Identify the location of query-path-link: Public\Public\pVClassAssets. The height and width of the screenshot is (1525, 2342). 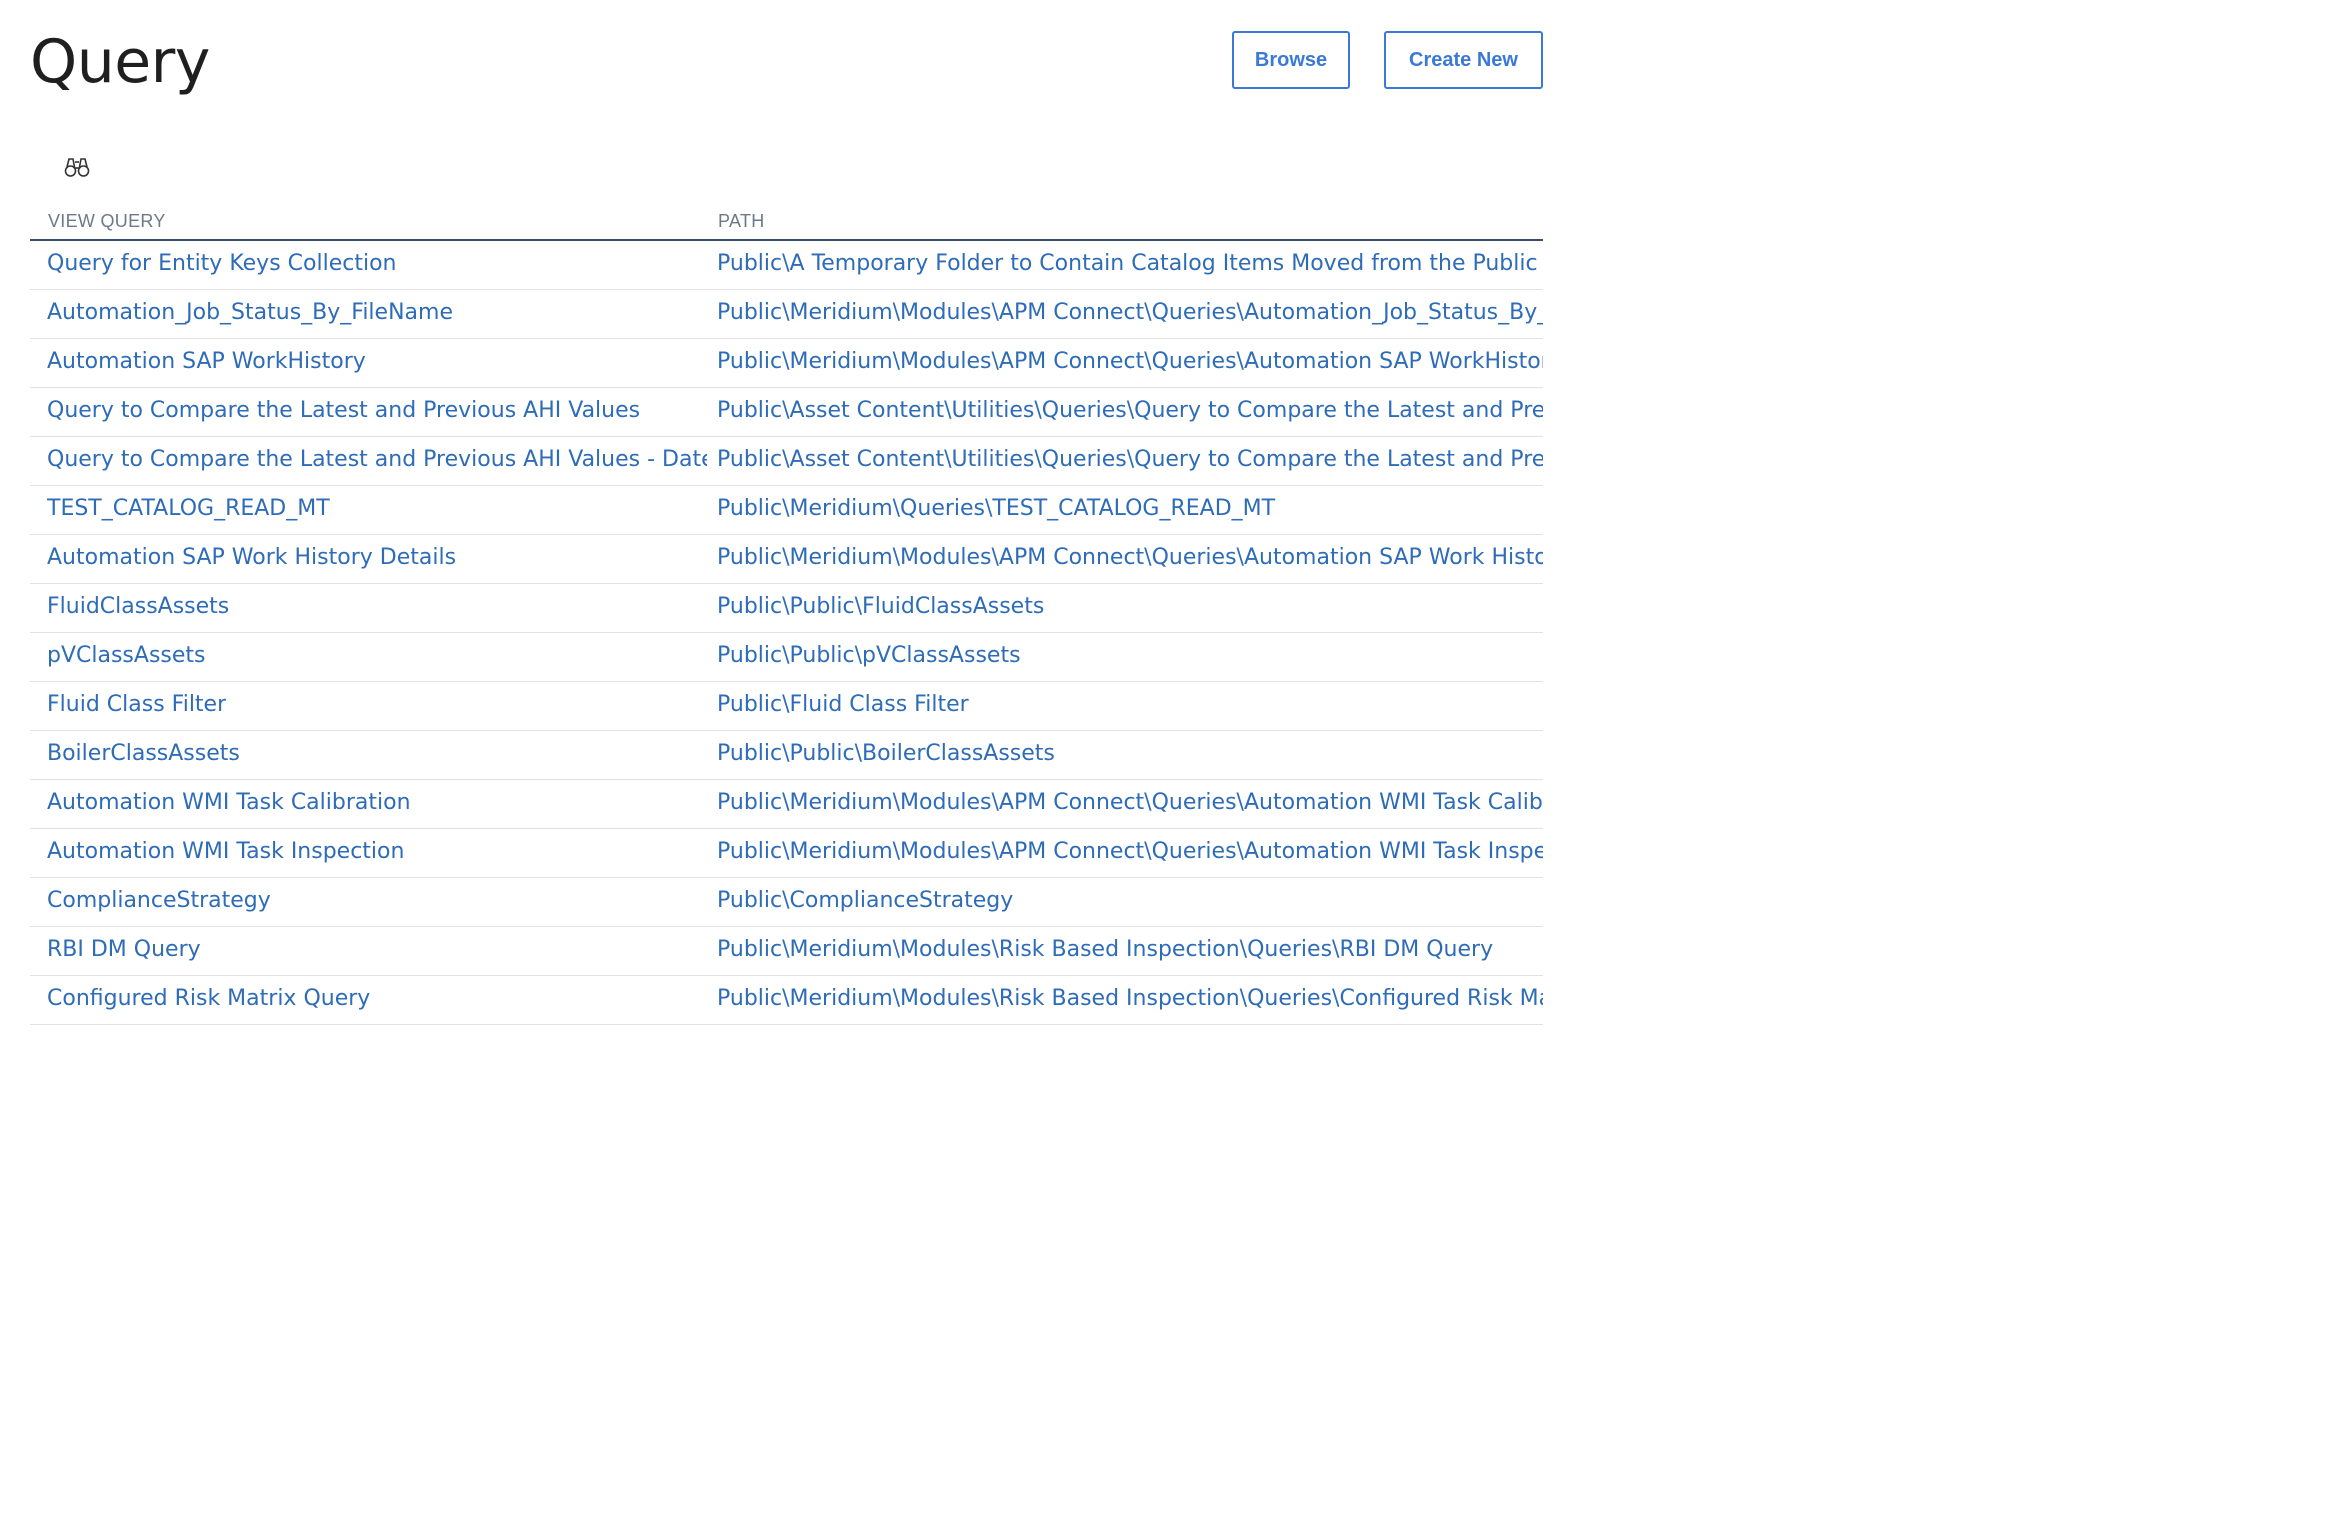
(1130, 656).